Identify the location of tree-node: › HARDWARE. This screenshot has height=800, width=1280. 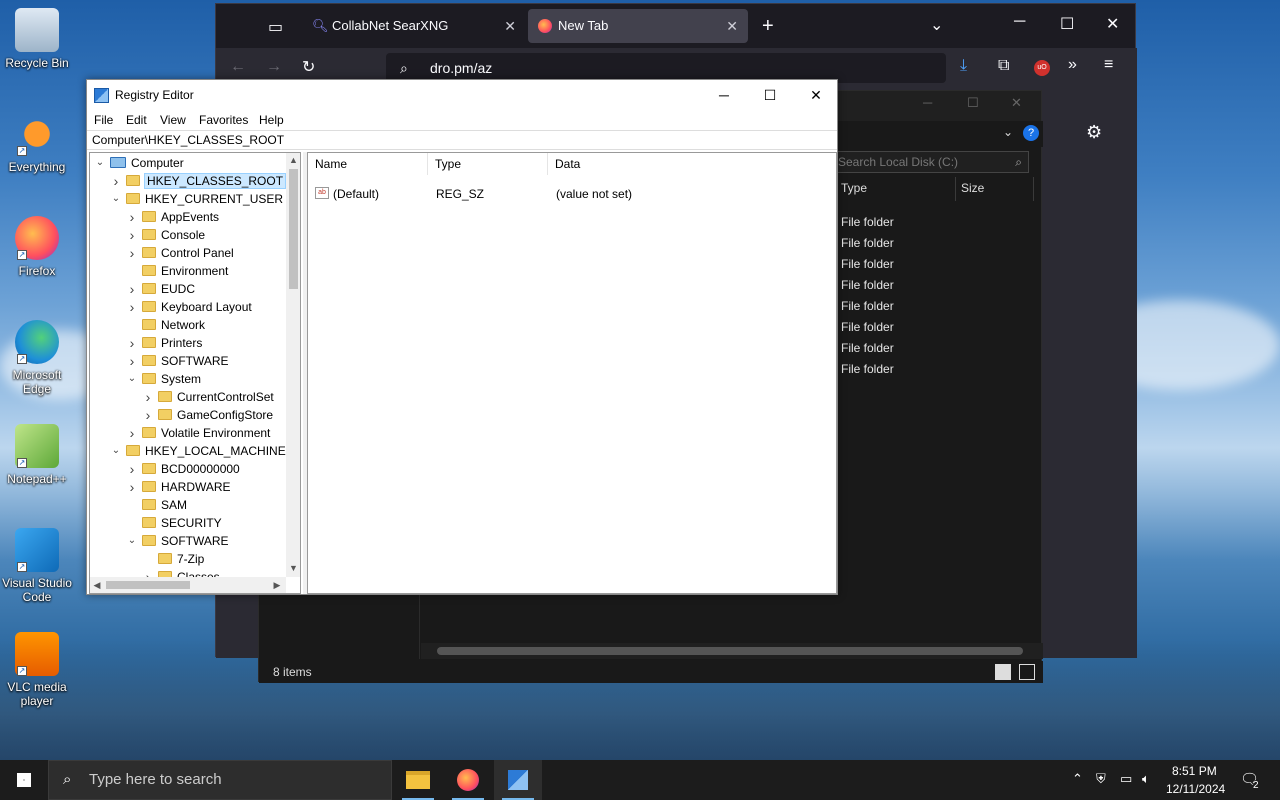
(180, 487).